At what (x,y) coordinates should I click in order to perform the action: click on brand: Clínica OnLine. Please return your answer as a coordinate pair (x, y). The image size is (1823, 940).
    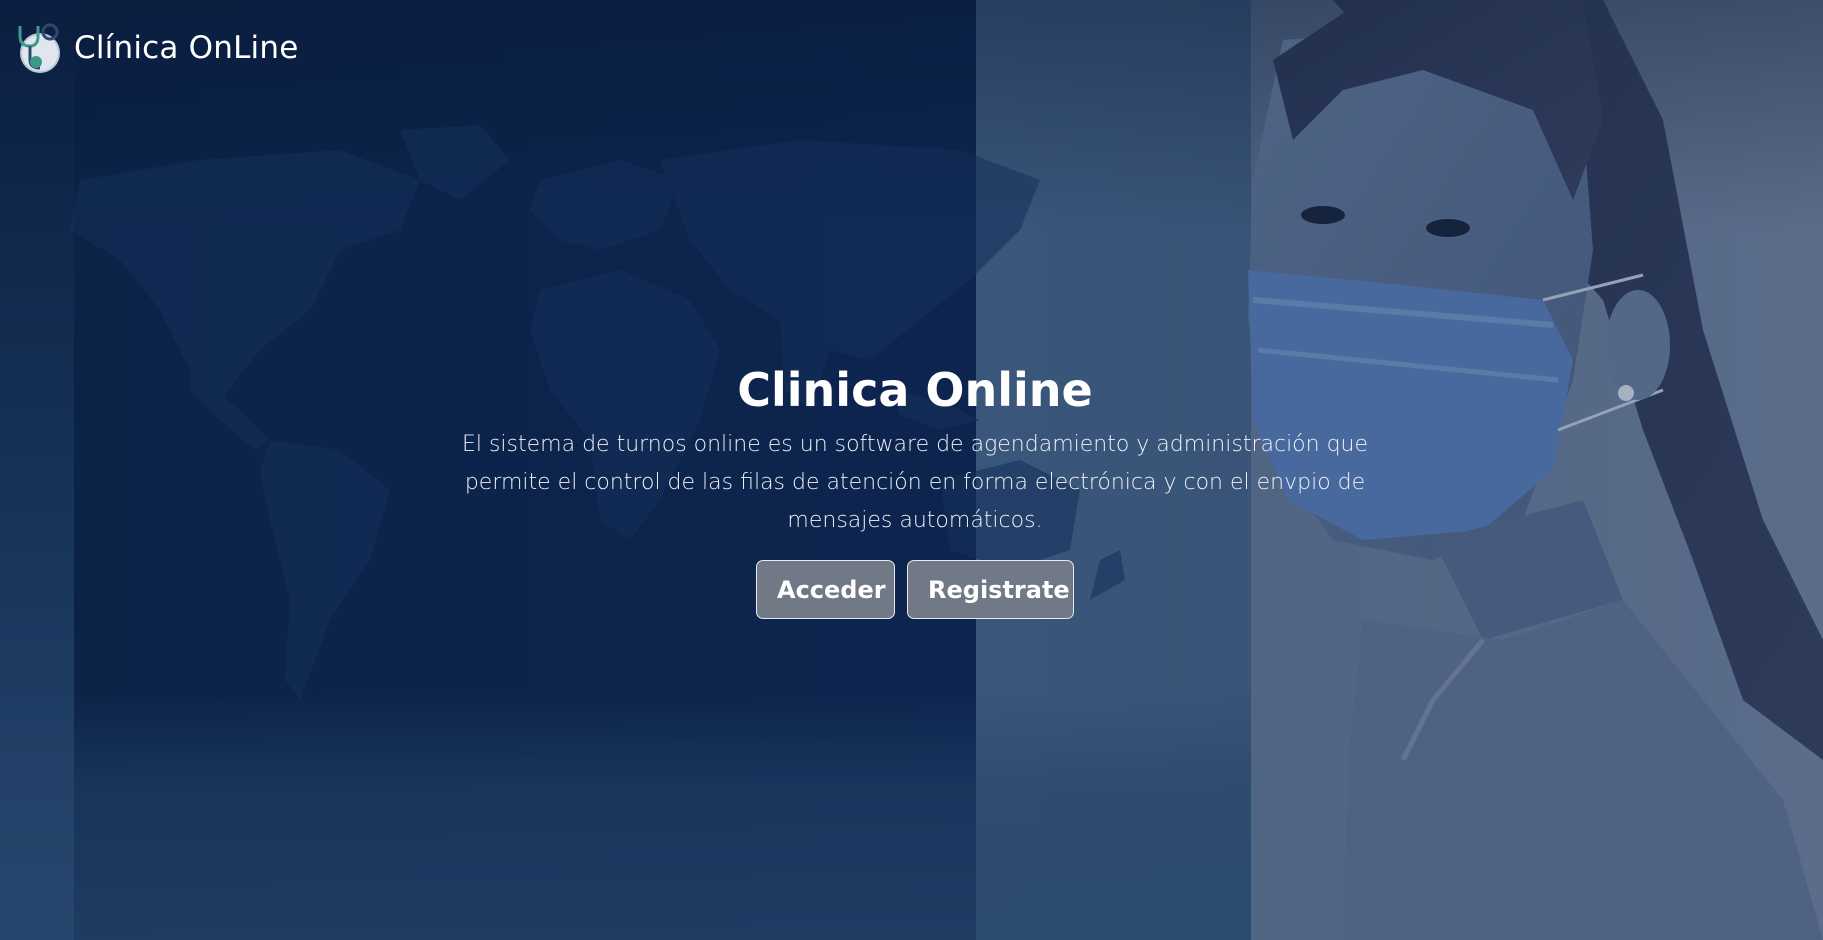
    Looking at the image, I should click on (155, 48).